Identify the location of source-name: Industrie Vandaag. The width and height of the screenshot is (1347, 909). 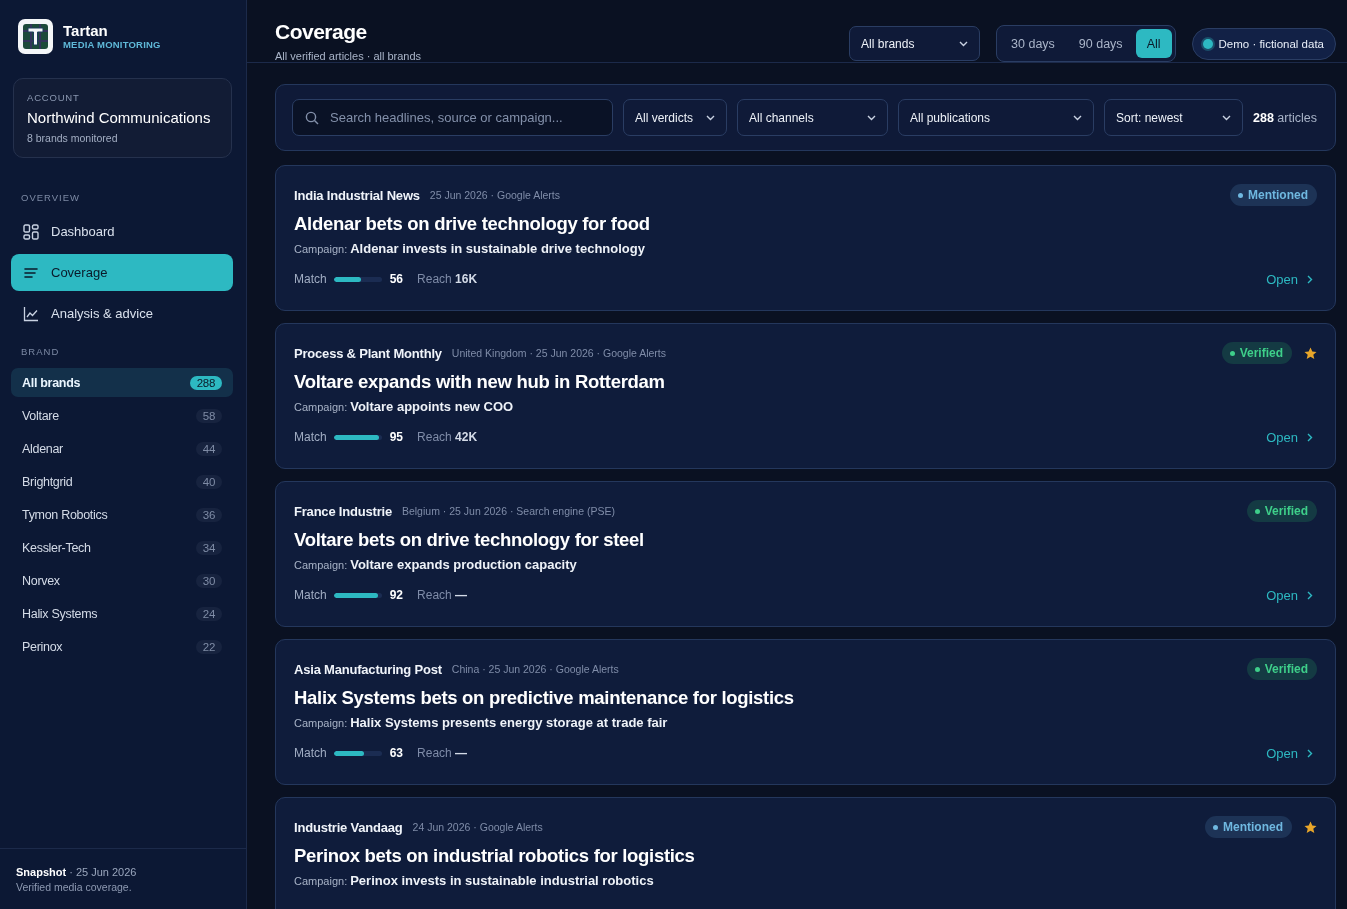
(348, 827).